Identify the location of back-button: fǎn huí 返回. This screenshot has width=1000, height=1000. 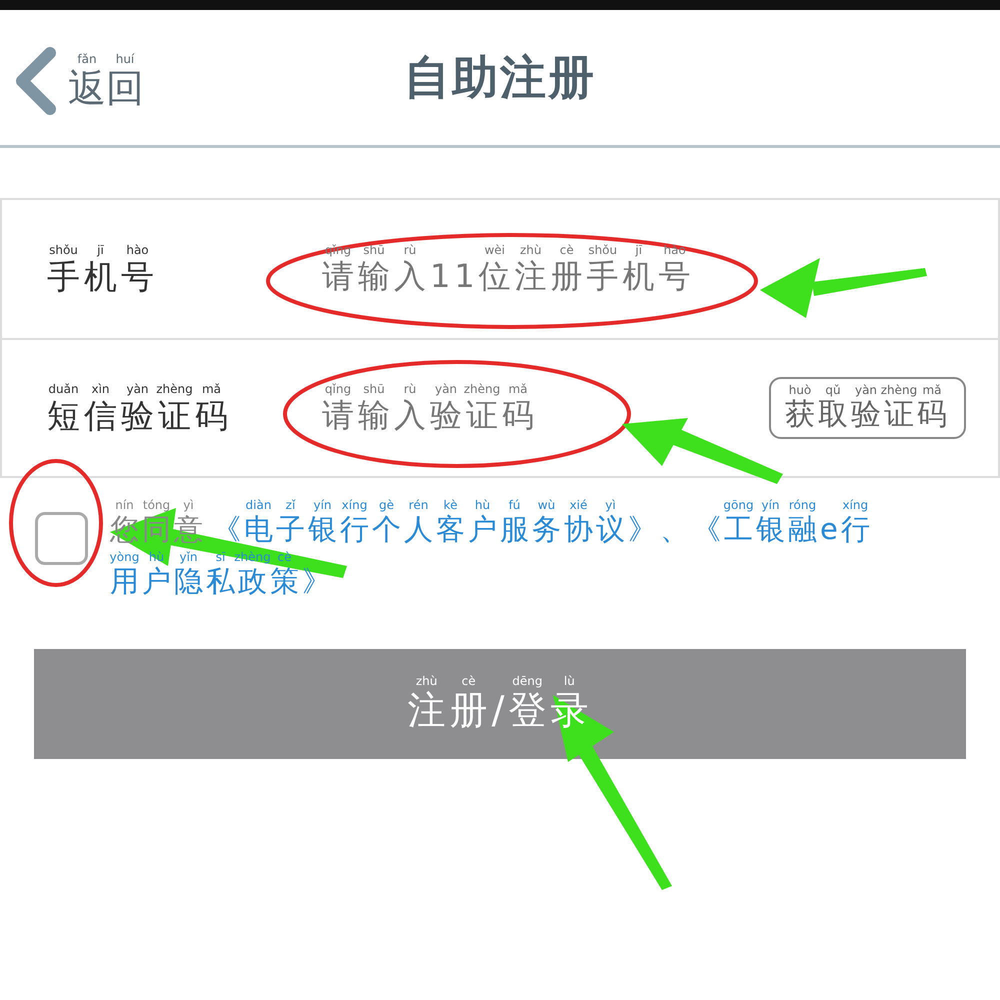
(79, 81).